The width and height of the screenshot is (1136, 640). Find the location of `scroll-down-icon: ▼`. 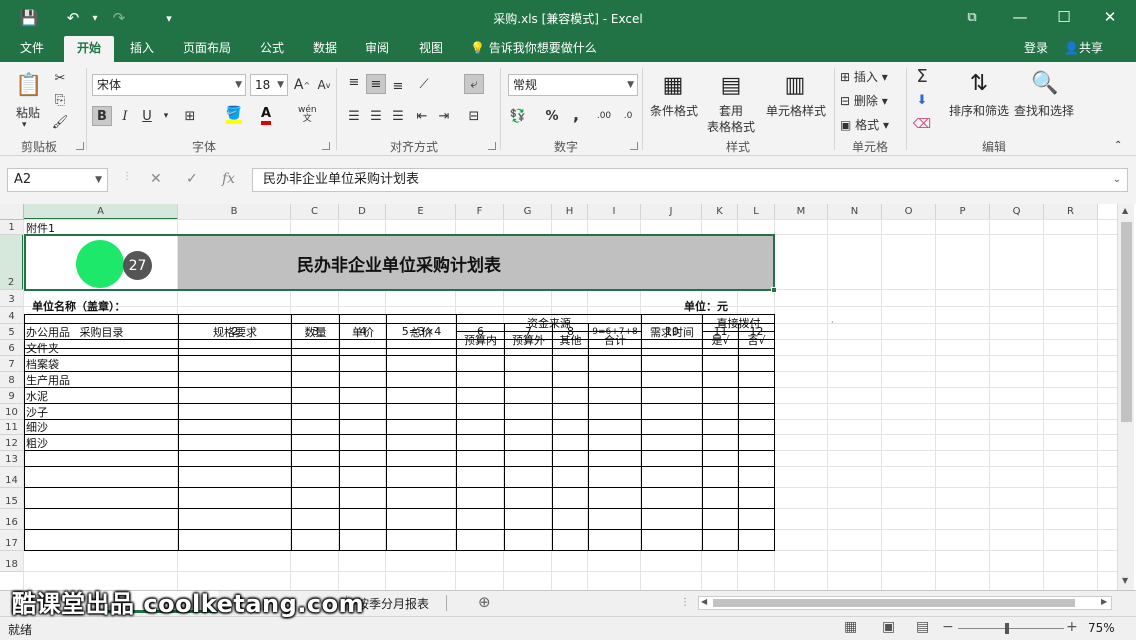

scroll-down-icon: ▼ is located at coordinates (1125, 580).